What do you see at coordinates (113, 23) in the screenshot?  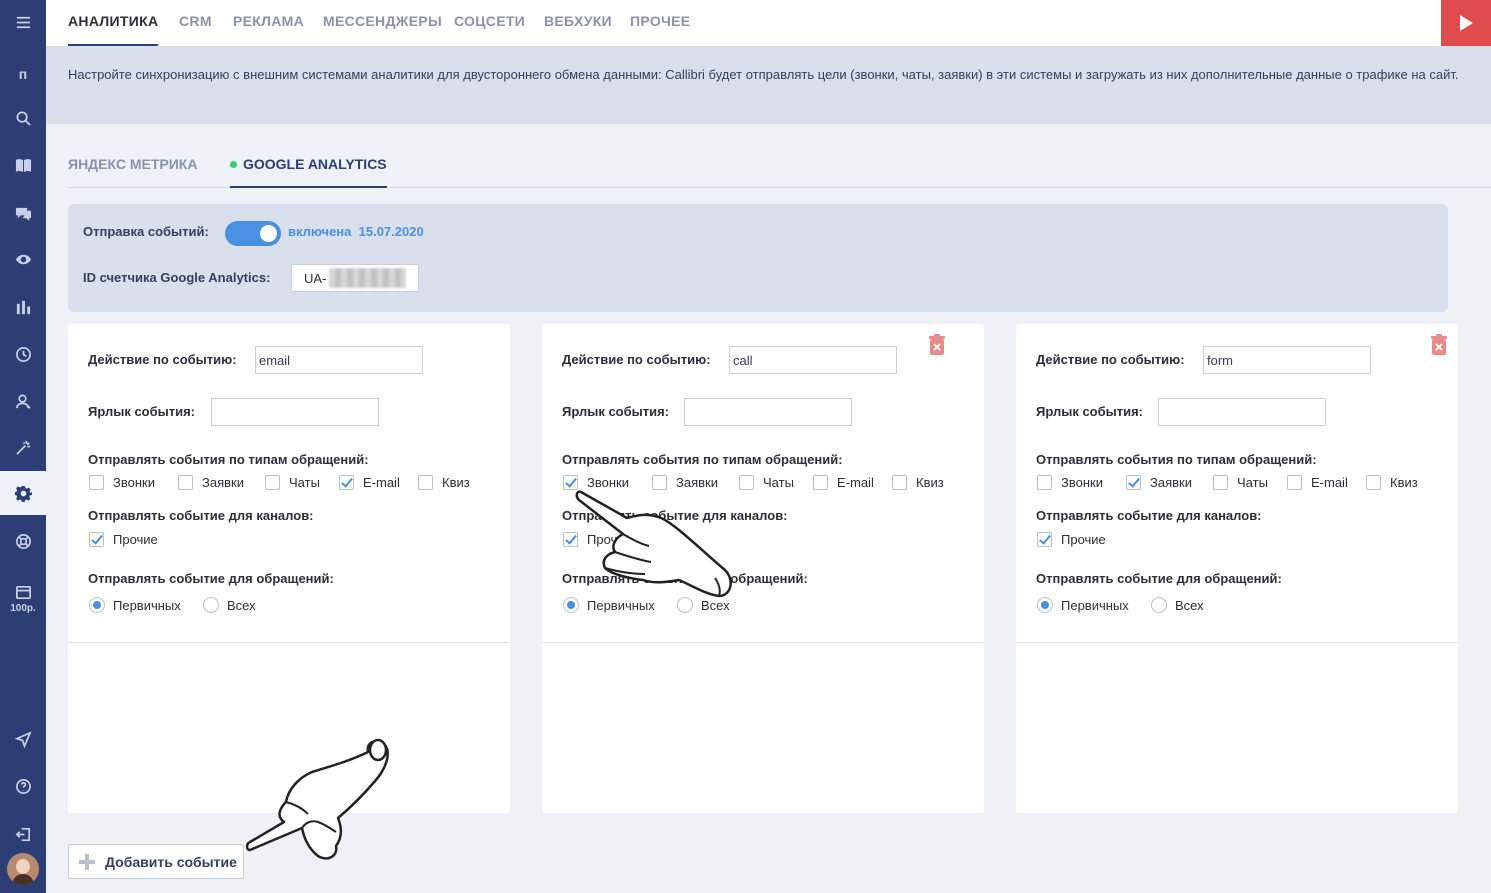 I see `tab-analytics: АНАЛИТИКА` at bounding box center [113, 23].